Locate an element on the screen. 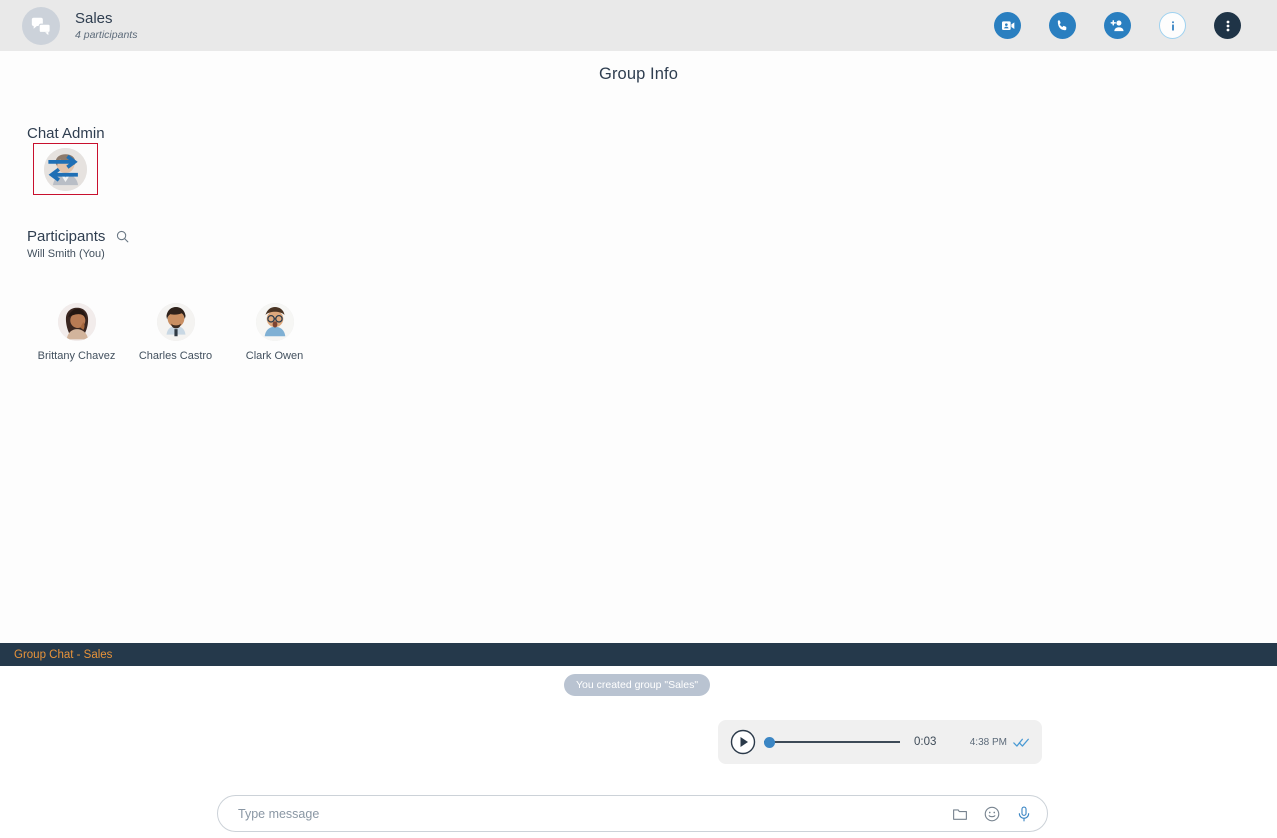 This screenshot has width=1277, height=838. person-photo-brittany is located at coordinates (76, 322).